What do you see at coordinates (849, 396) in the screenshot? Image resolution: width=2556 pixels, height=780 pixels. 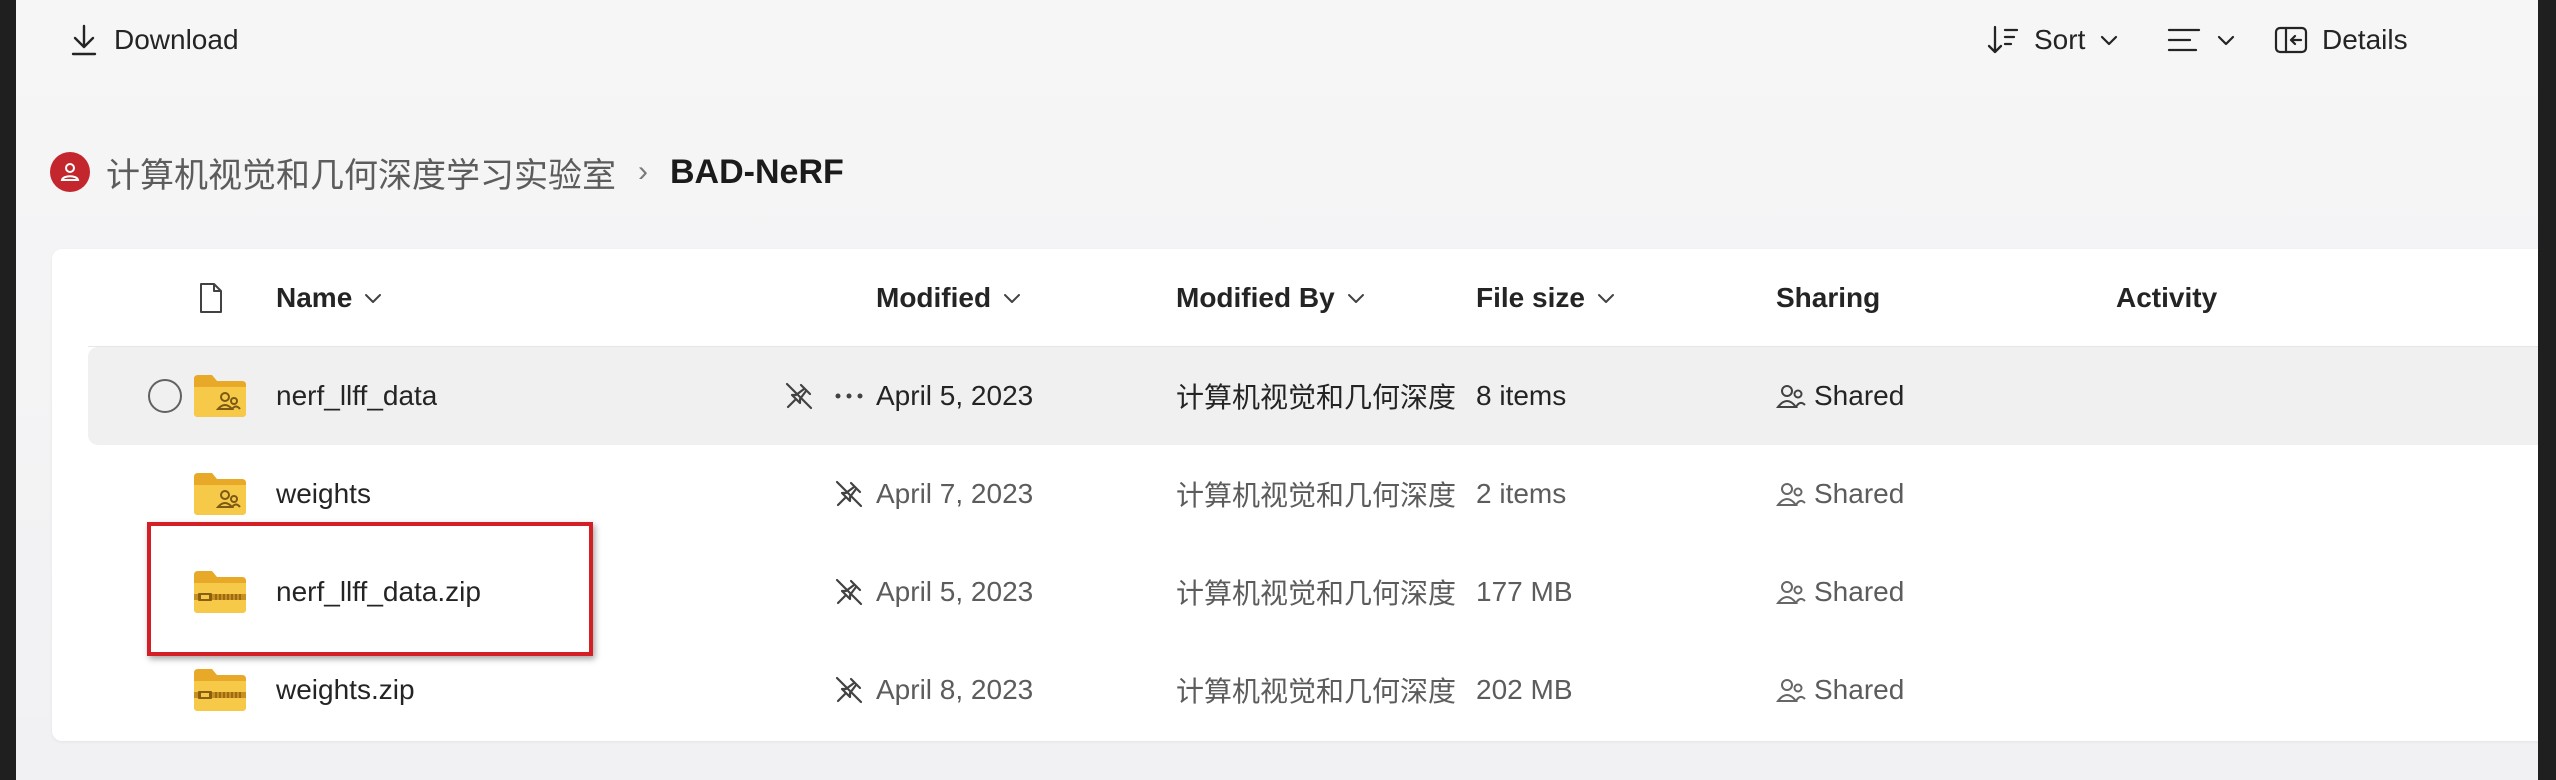 I see `more-options-icon` at bounding box center [849, 396].